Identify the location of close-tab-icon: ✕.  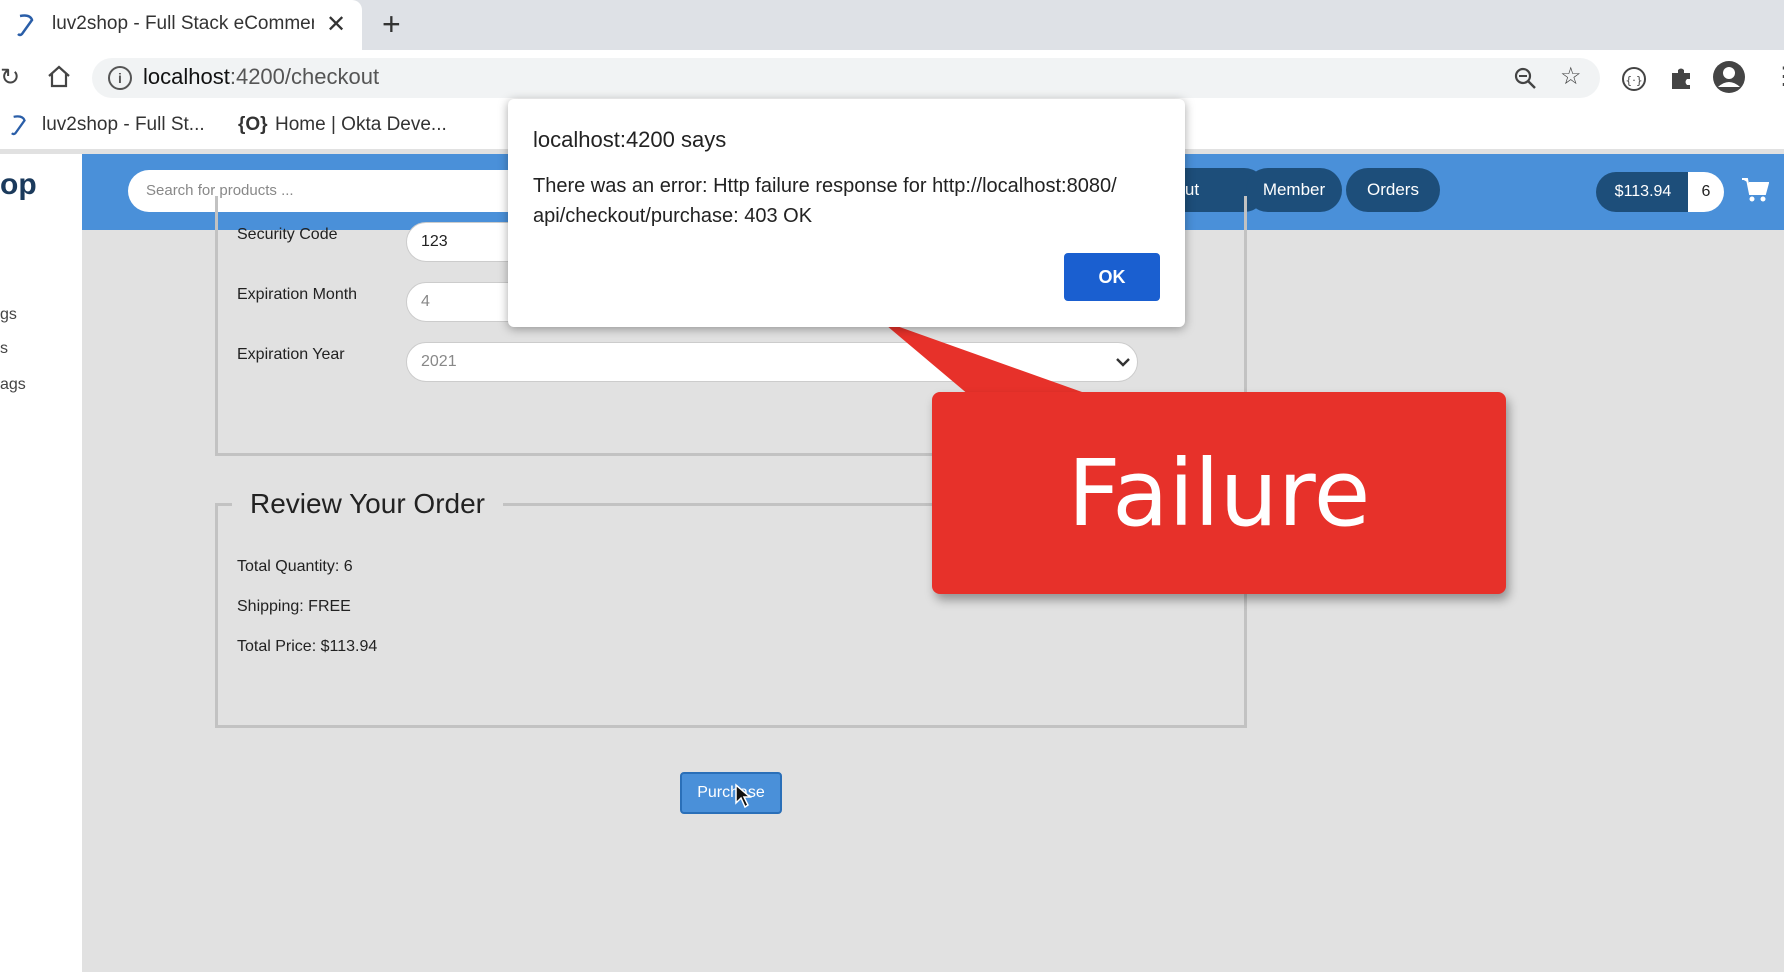
(336, 24).